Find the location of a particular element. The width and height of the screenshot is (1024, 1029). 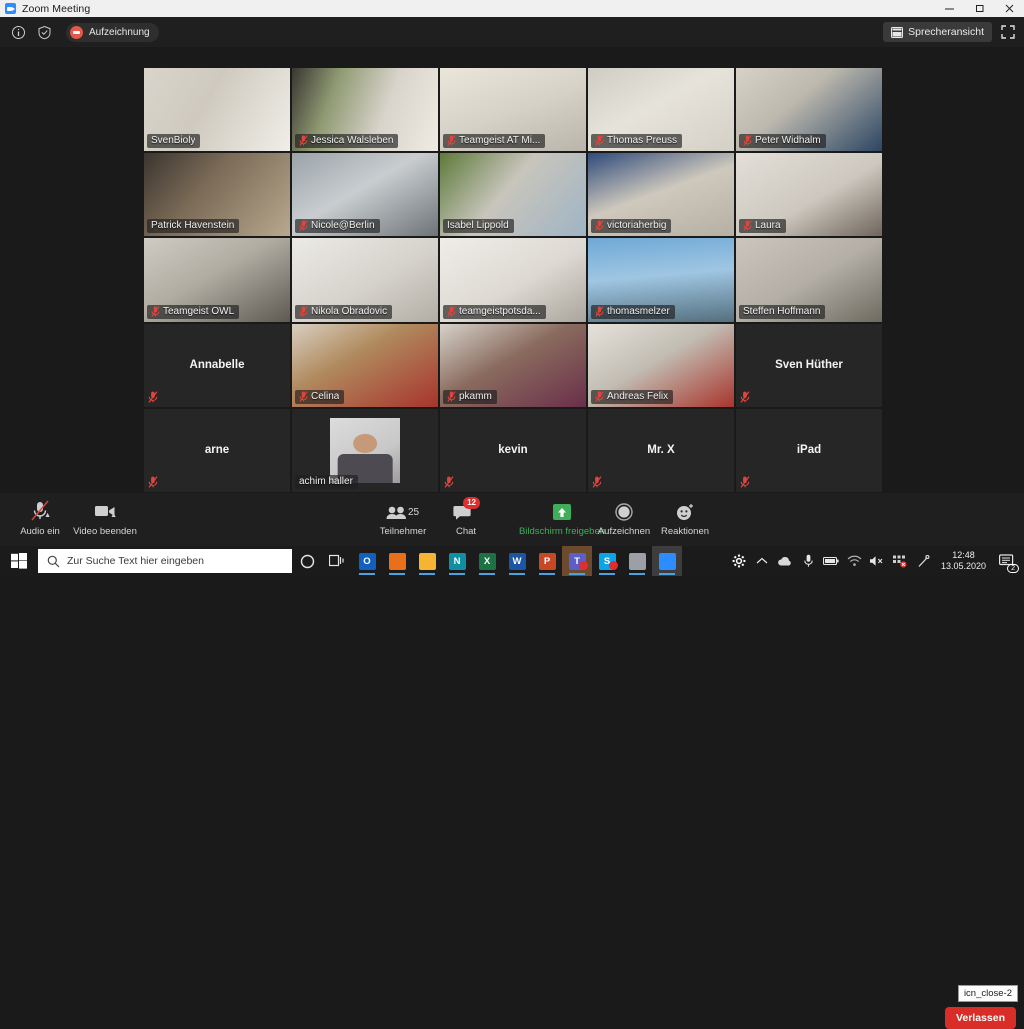

participant-name: Teamgeist OWL is located at coordinates (199, 311).